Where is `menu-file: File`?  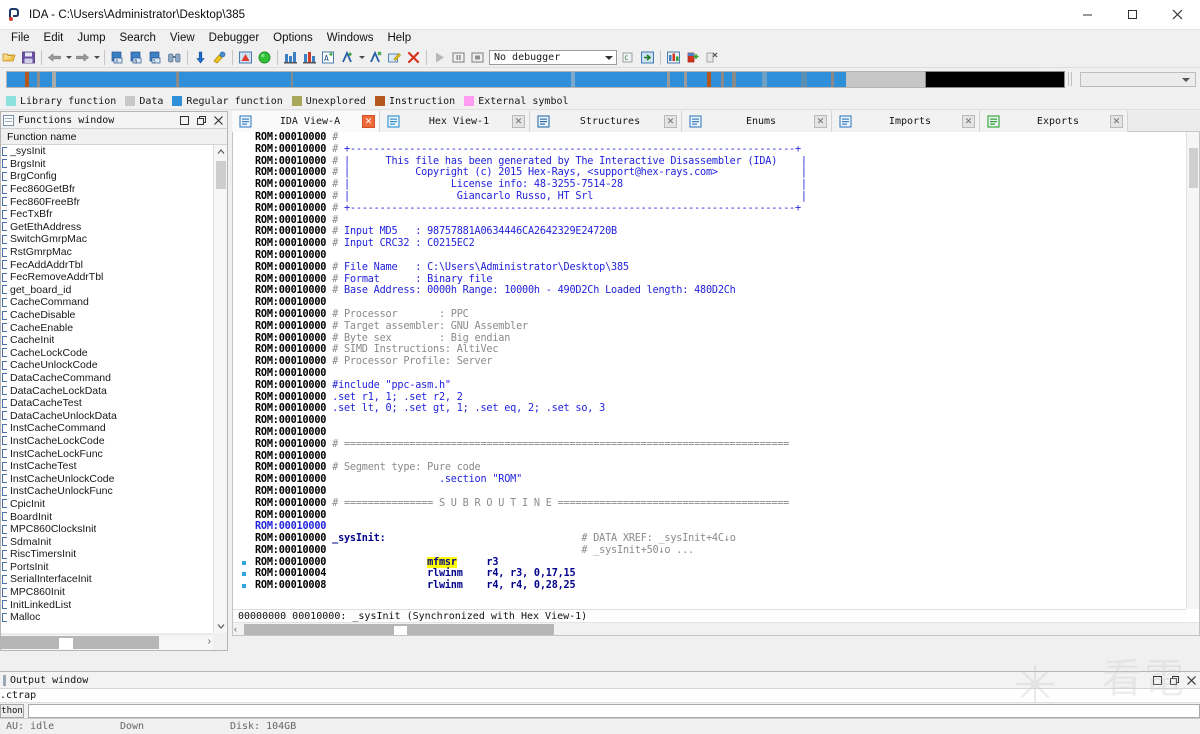 menu-file: File is located at coordinates (20, 38).